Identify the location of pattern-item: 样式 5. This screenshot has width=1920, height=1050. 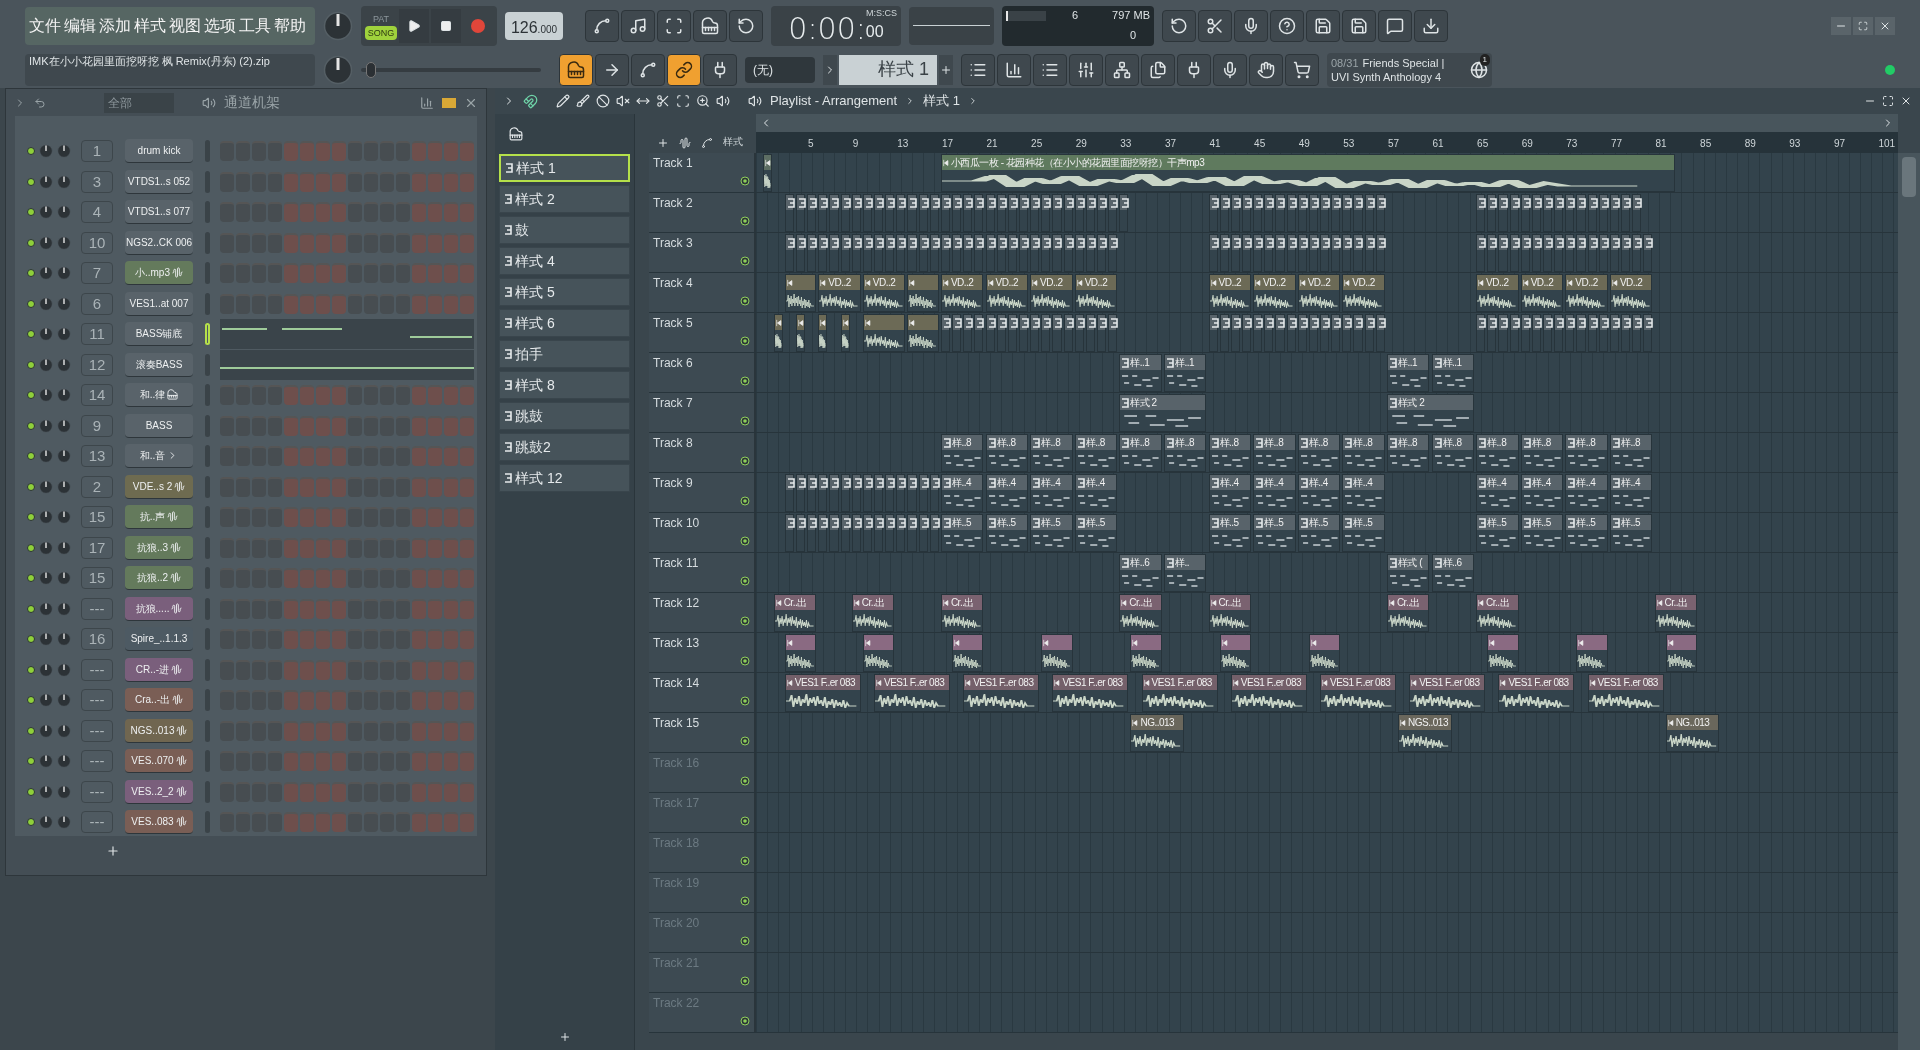
(564, 292).